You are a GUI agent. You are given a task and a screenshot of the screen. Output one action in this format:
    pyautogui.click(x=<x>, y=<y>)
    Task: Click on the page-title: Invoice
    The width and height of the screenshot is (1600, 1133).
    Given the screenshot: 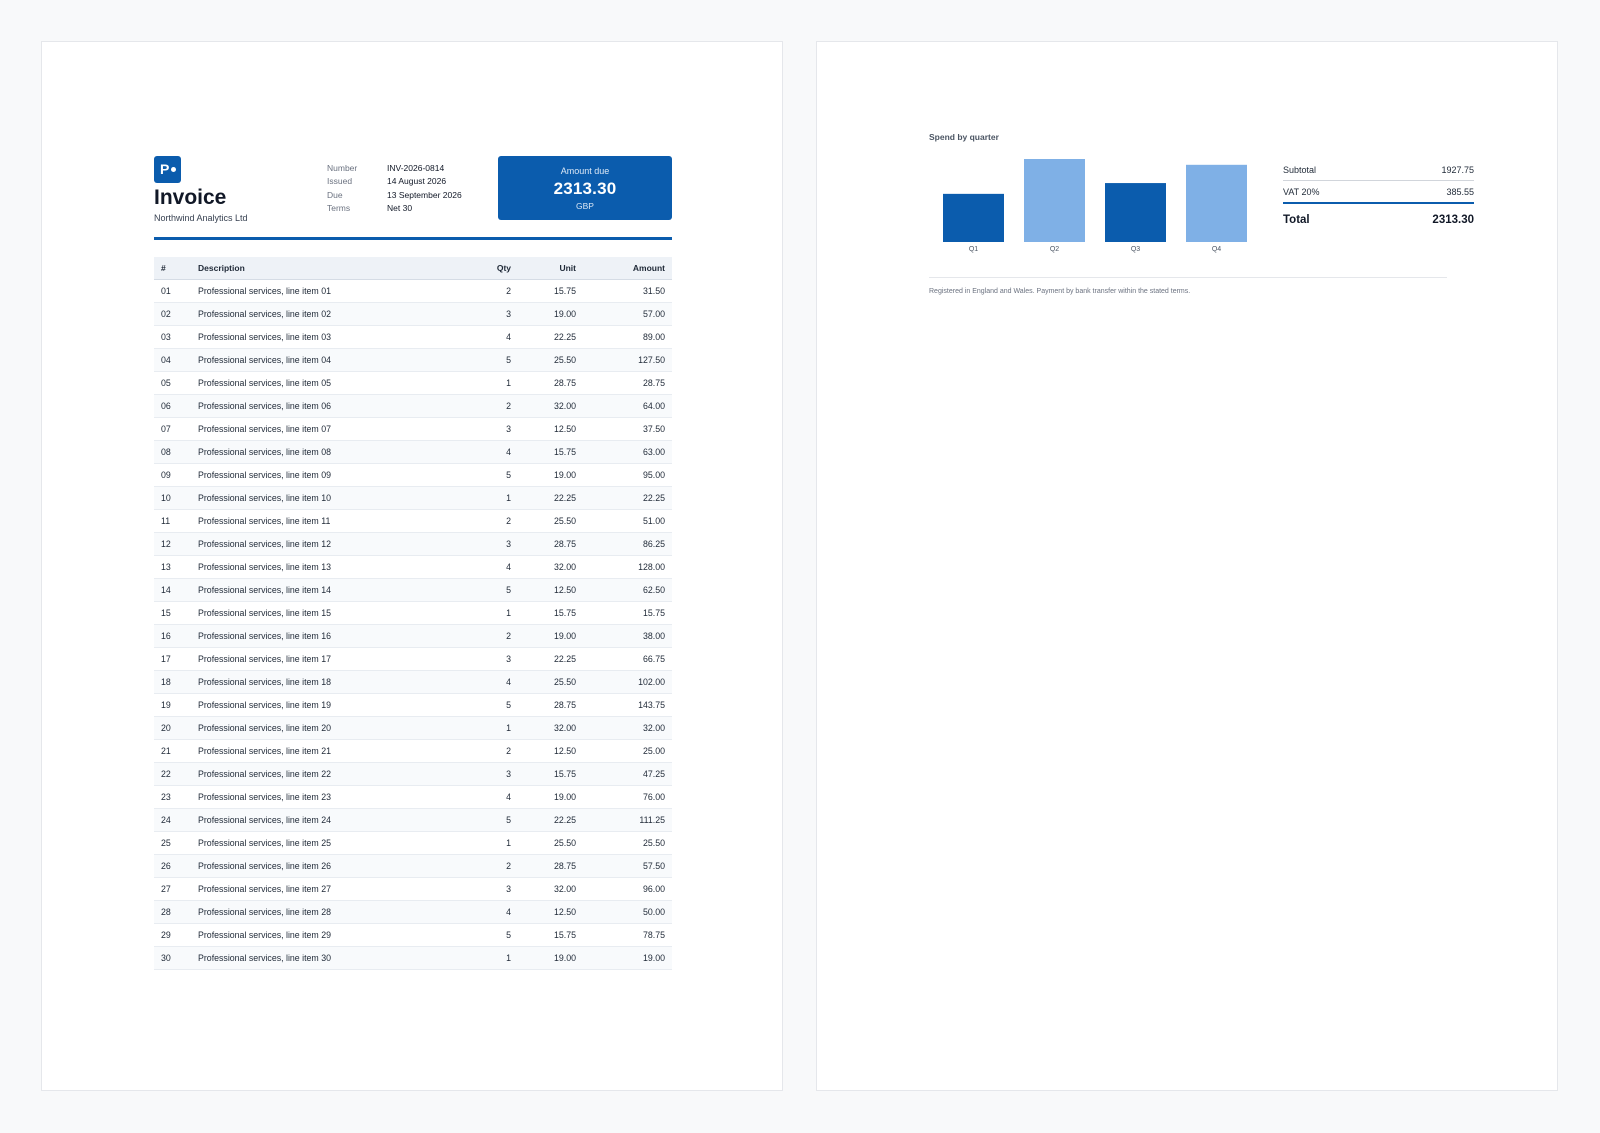 What is the action you would take?
    pyautogui.click(x=190, y=197)
    